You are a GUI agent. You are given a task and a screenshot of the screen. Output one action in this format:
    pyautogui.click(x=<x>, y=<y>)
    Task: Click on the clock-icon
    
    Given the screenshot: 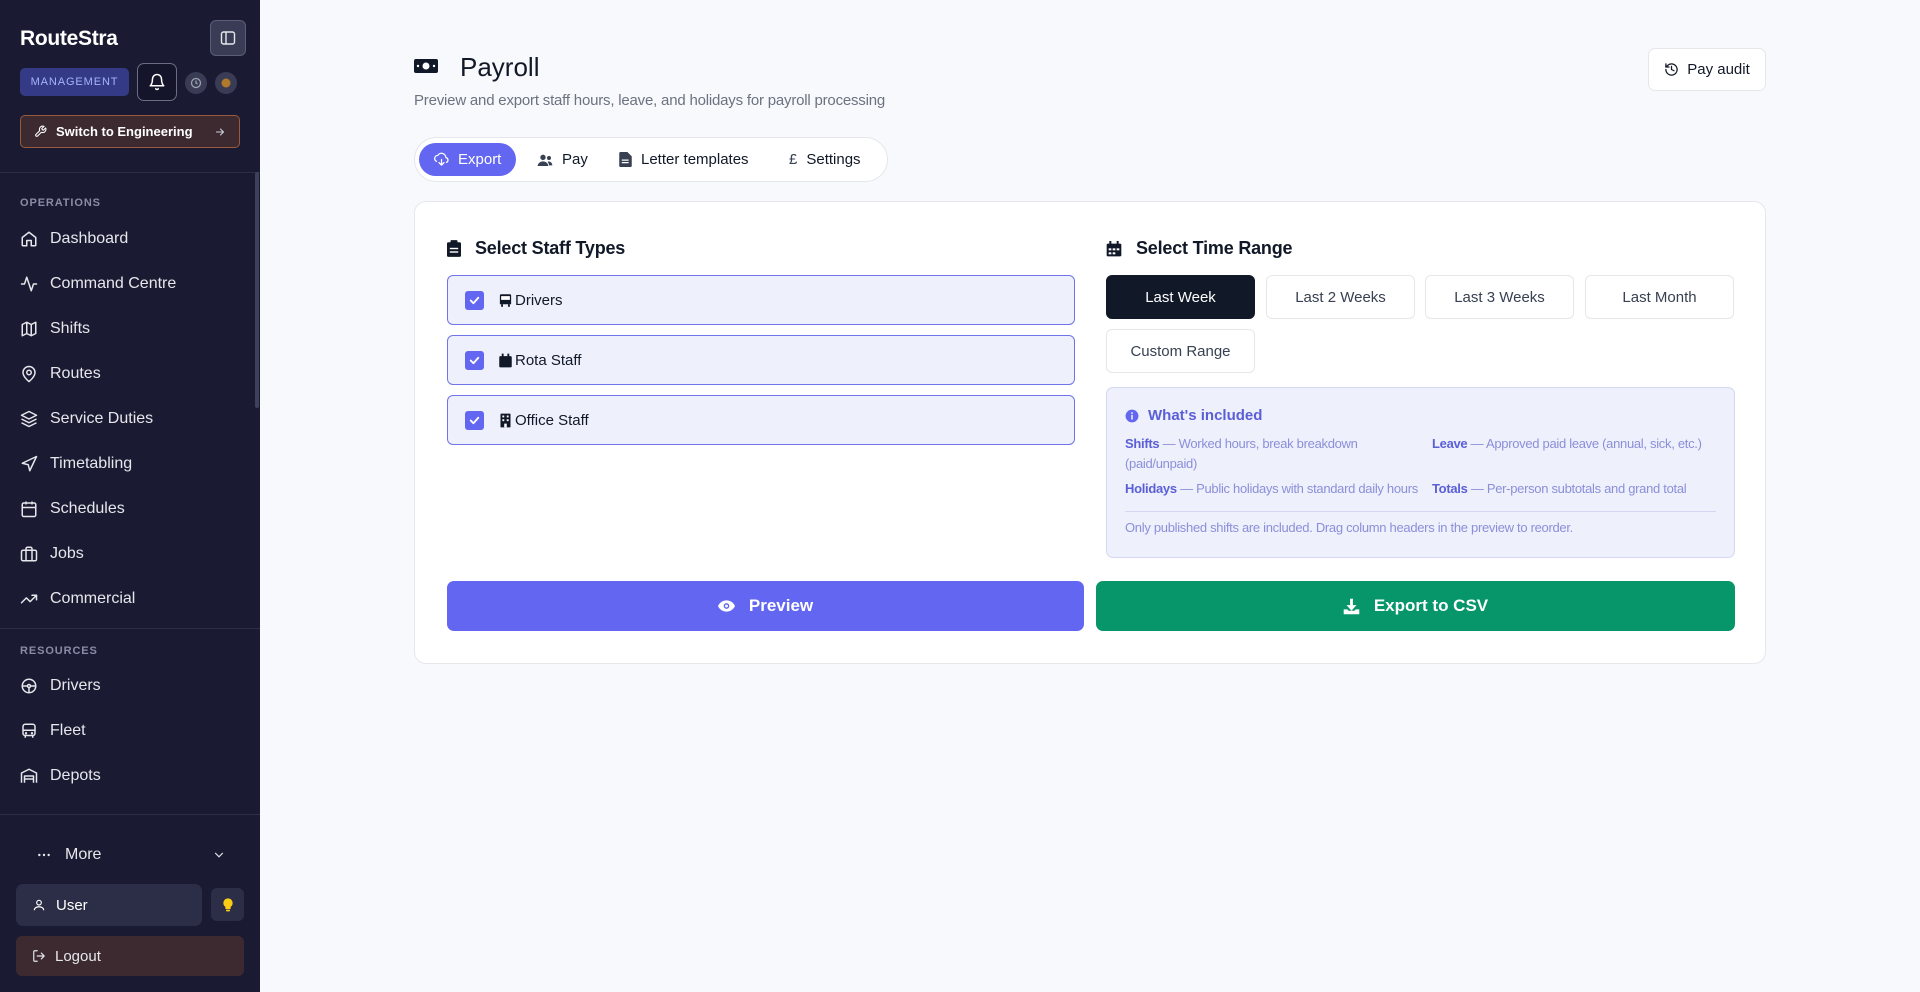 What is the action you would take?
    pyautogui.click(x=196, y=83)
    